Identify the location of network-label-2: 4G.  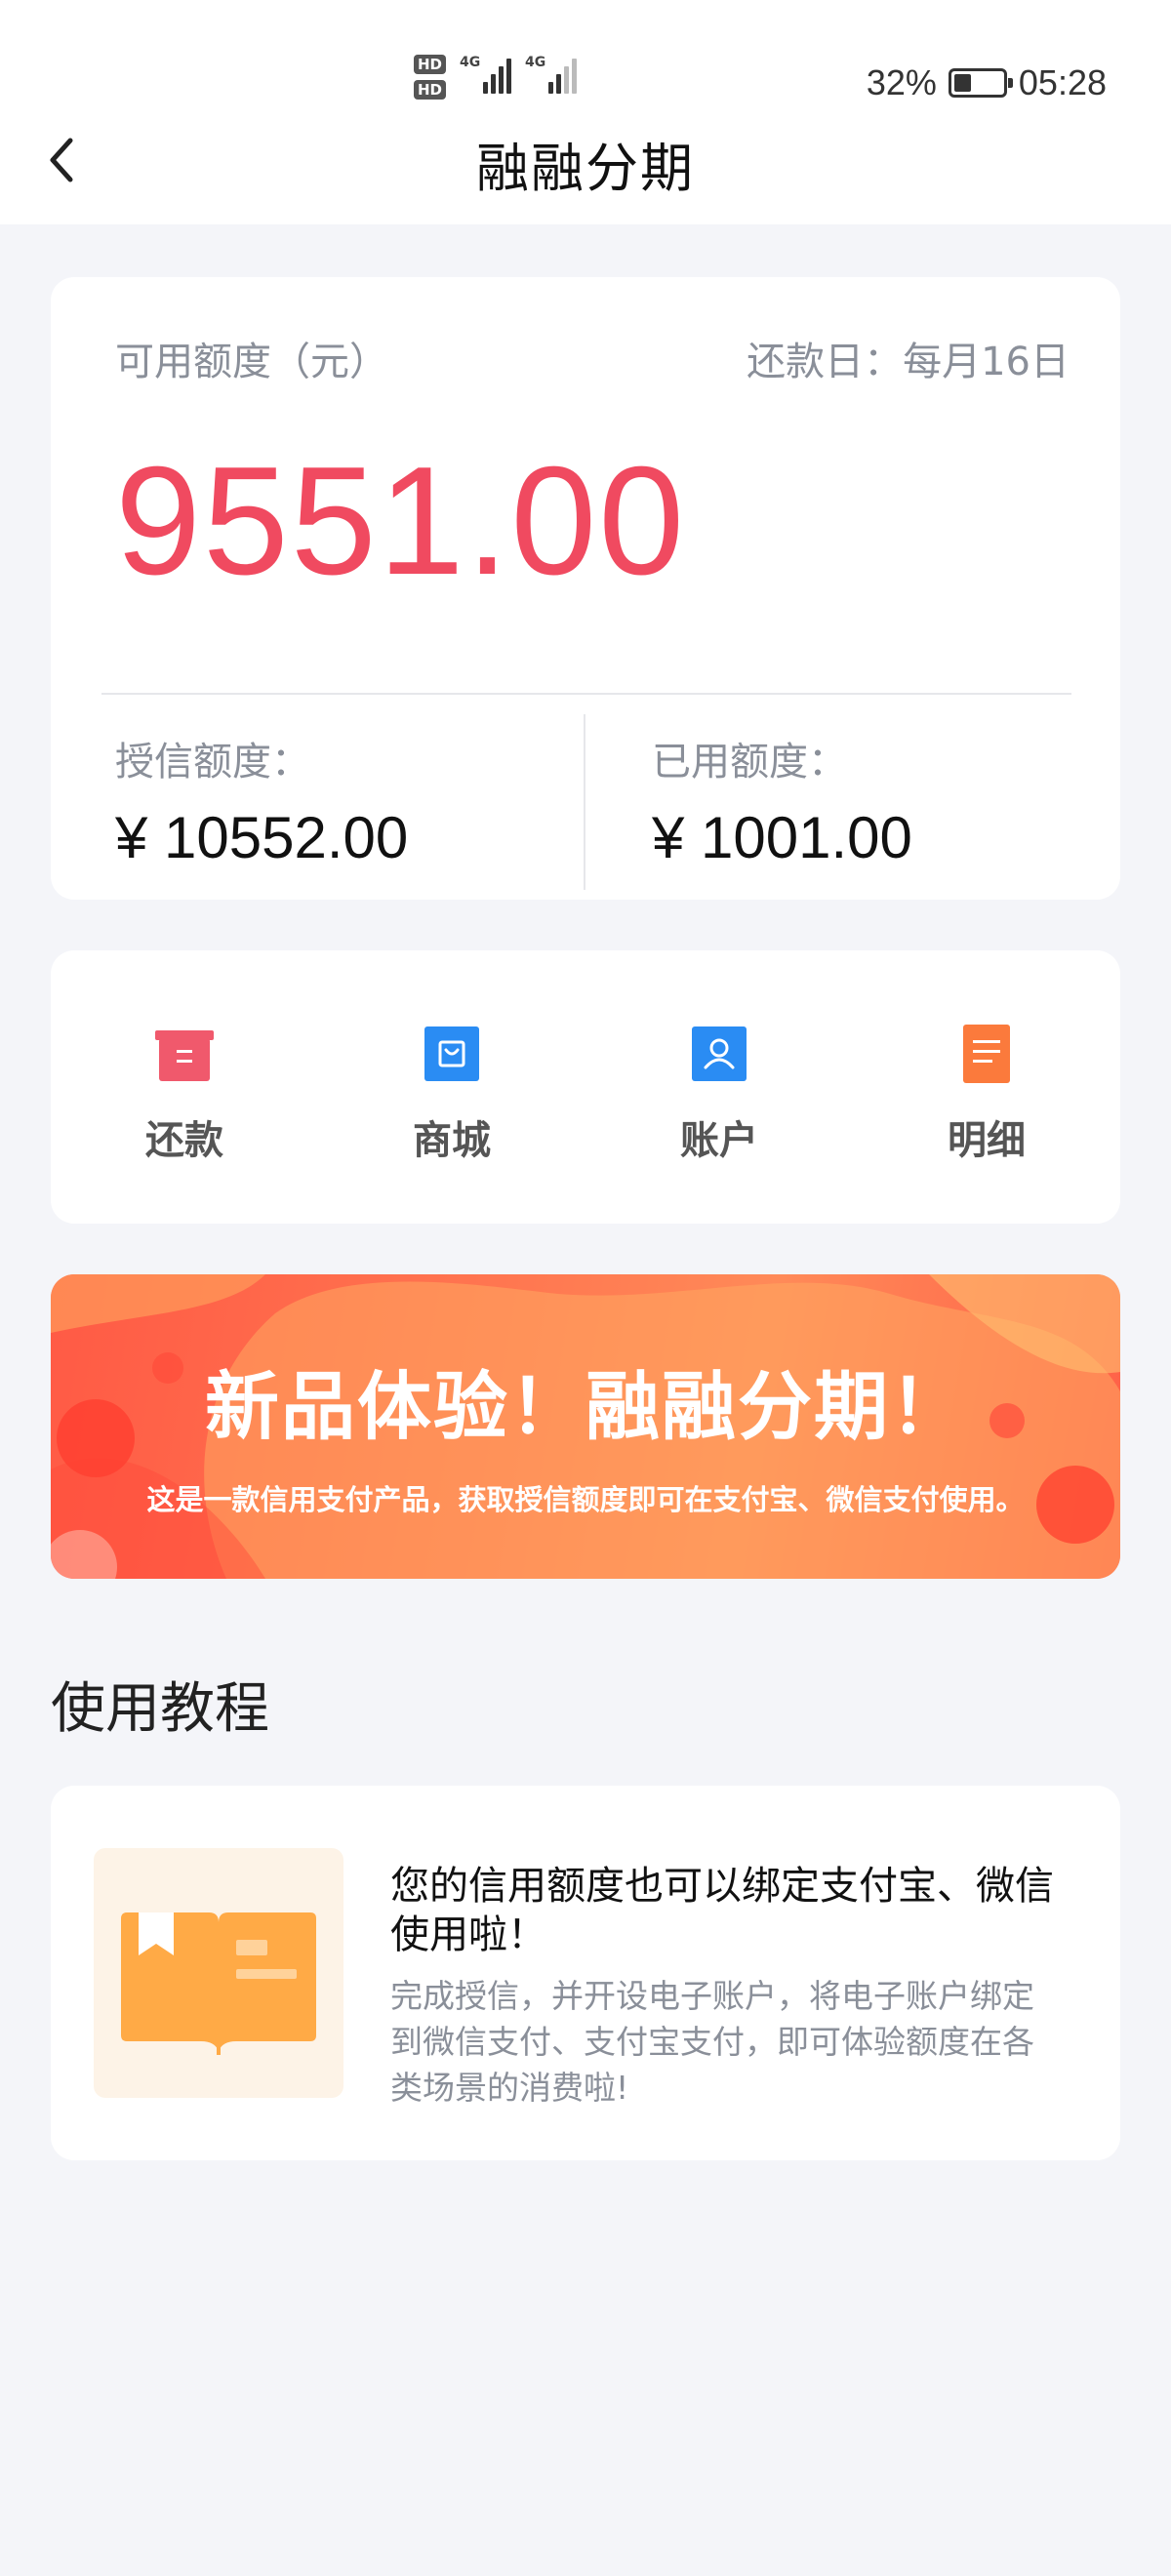
(535, 63).